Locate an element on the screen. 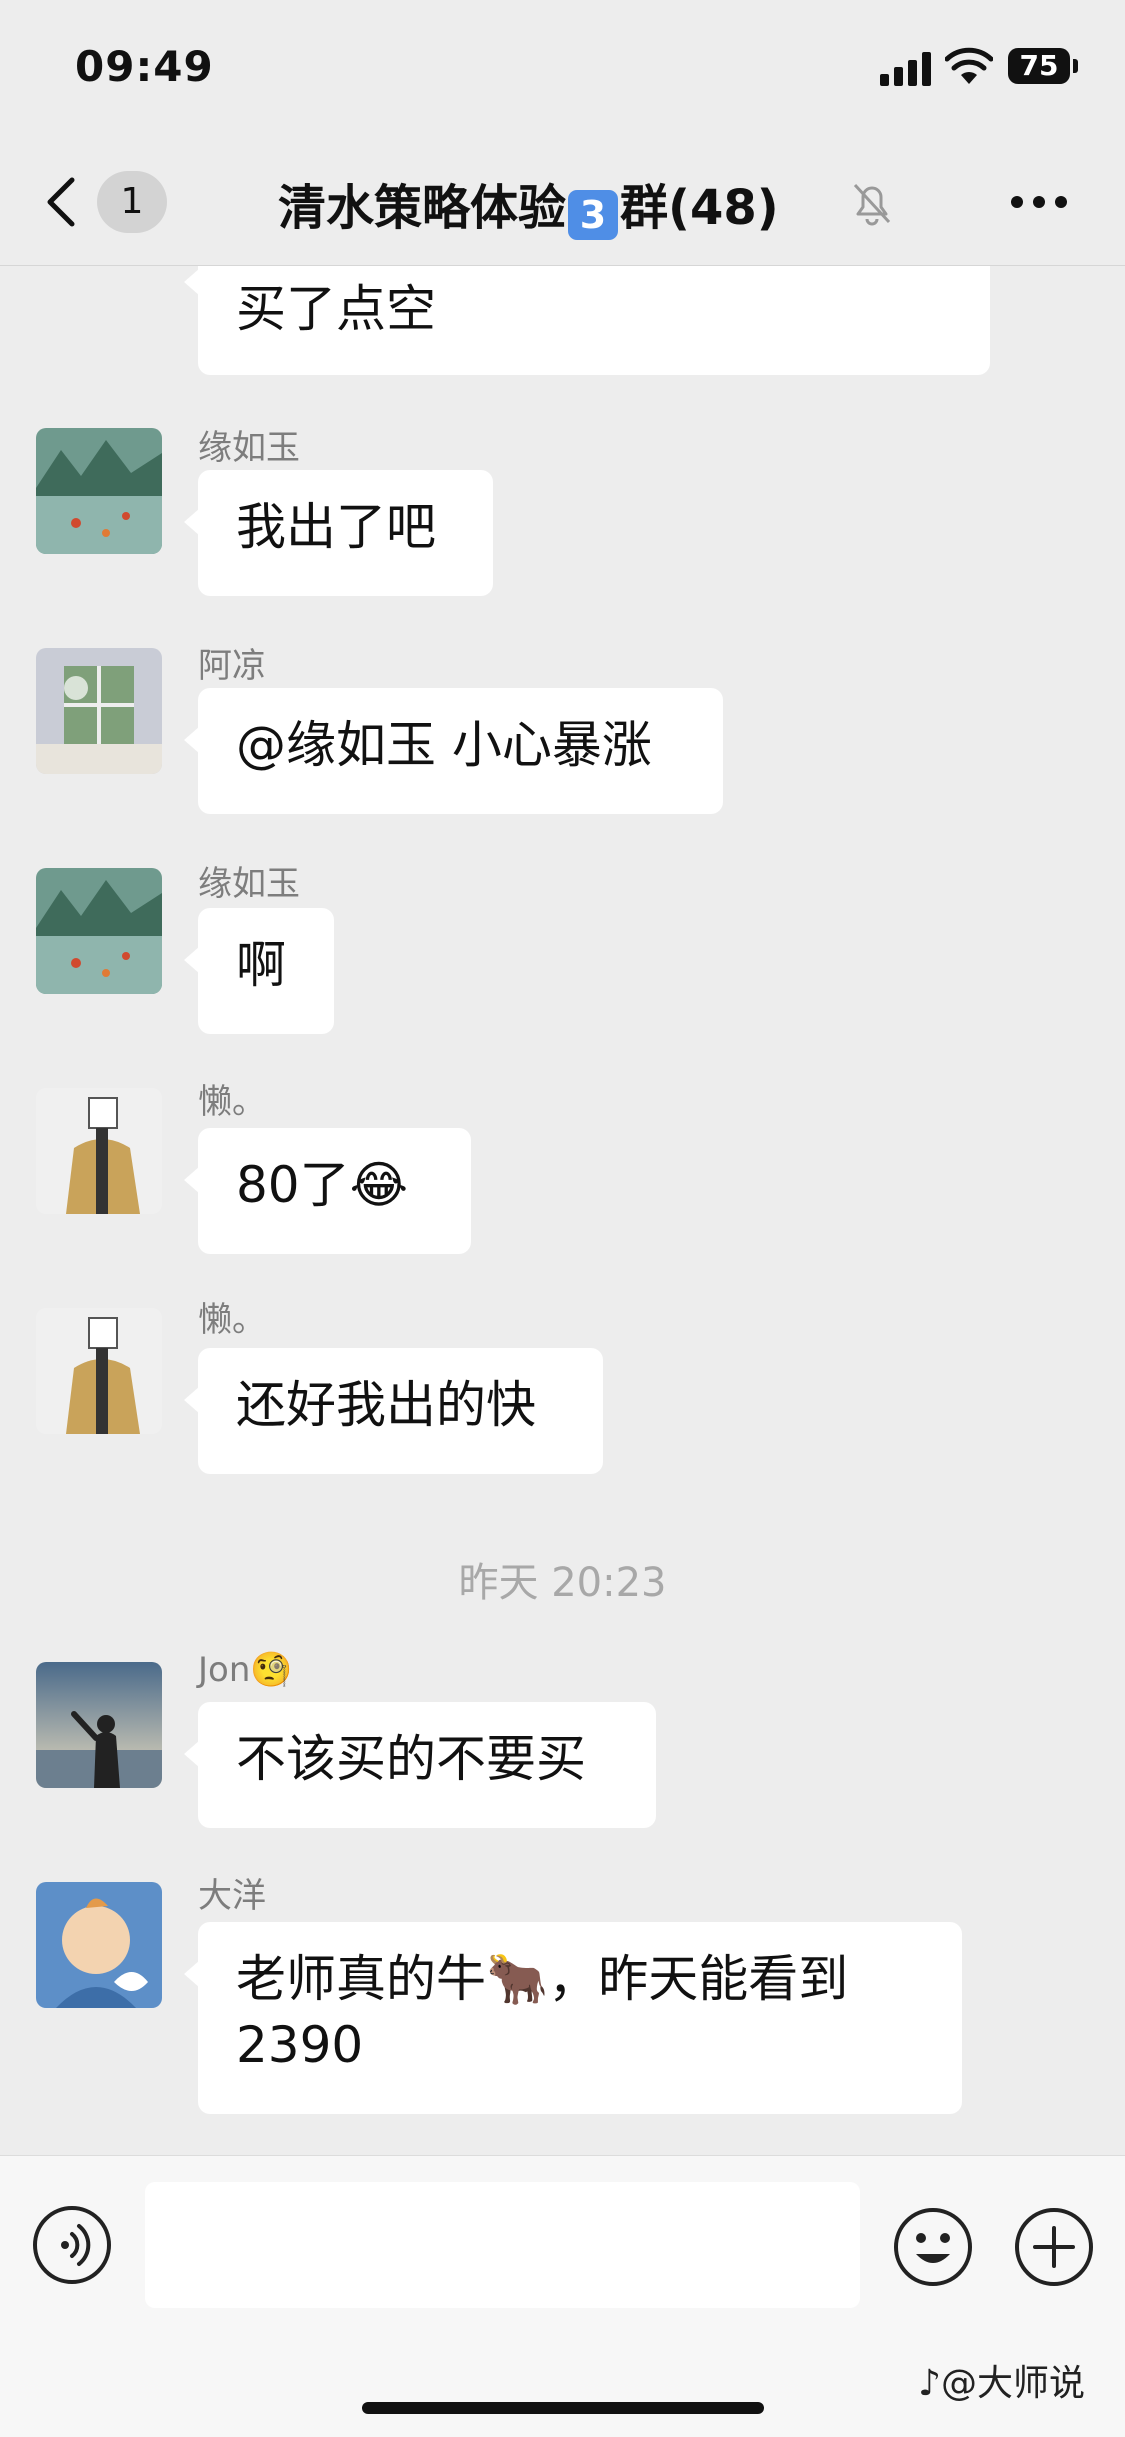 The width and height of the screenshot is (1125, 2437). window-avatar-image is located at coordinates (99, 711).